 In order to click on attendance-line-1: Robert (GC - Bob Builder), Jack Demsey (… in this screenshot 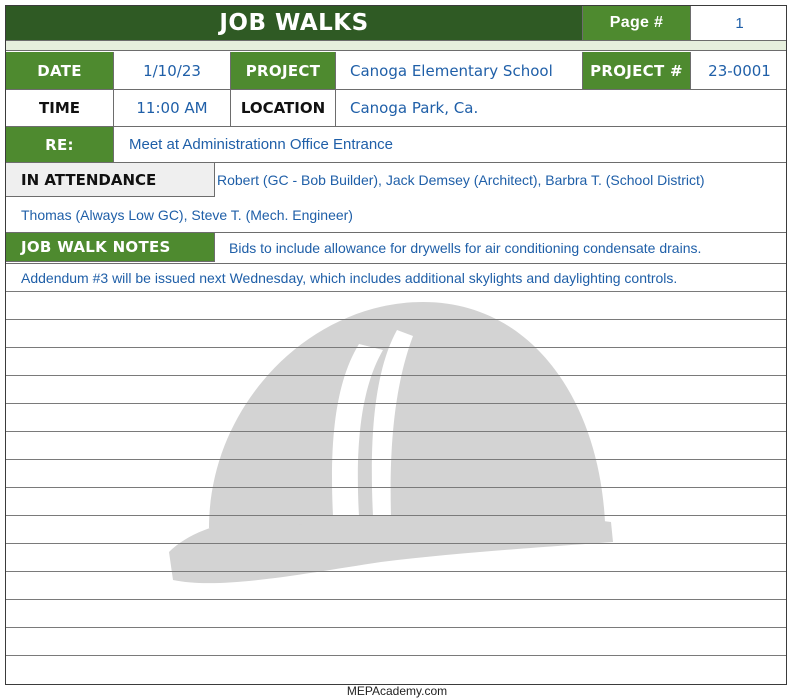, I will do `click(501, 180)`.